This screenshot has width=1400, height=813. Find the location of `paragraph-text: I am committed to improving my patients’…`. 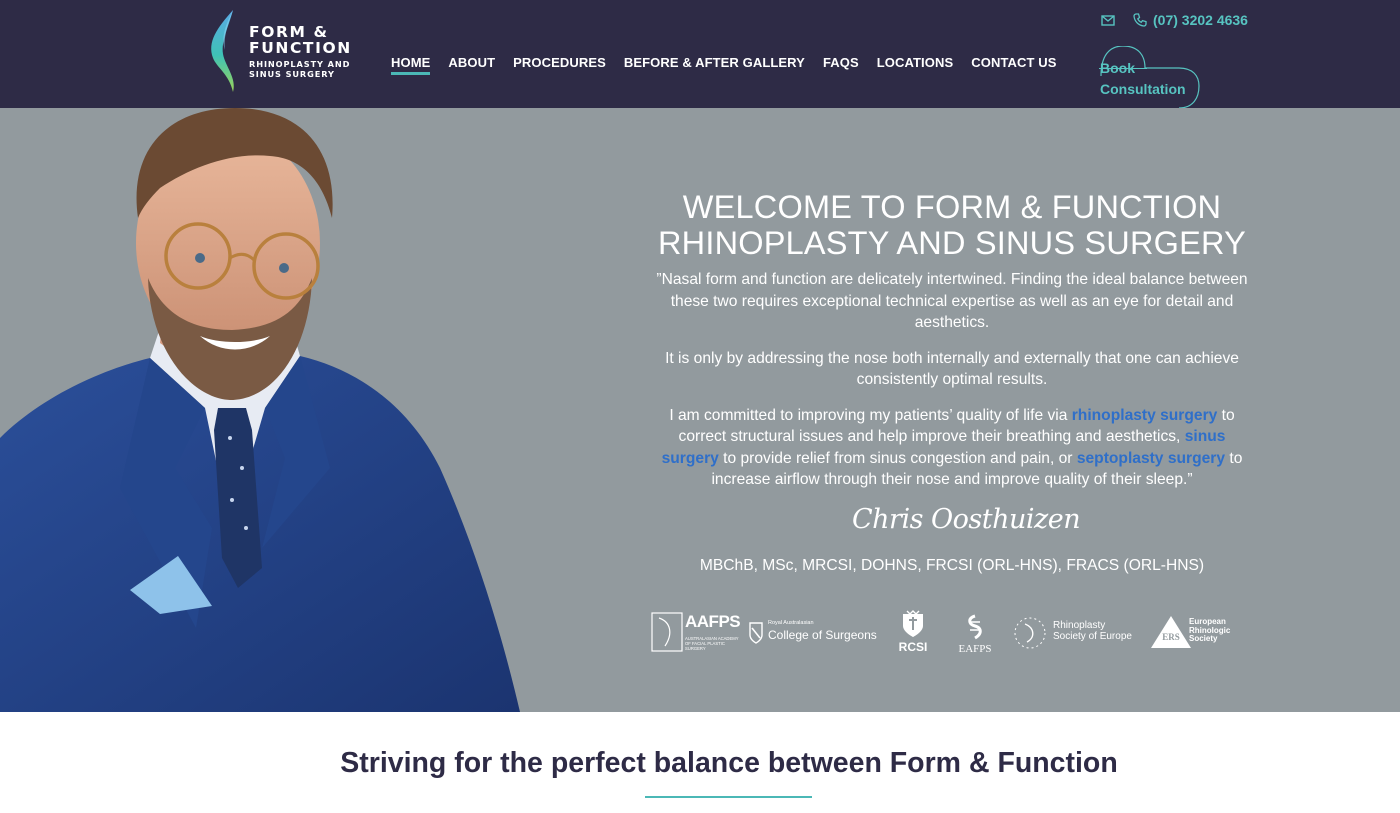

paragraph-text: I am committed to improving my patients’… is located at coordinates (870, 415).